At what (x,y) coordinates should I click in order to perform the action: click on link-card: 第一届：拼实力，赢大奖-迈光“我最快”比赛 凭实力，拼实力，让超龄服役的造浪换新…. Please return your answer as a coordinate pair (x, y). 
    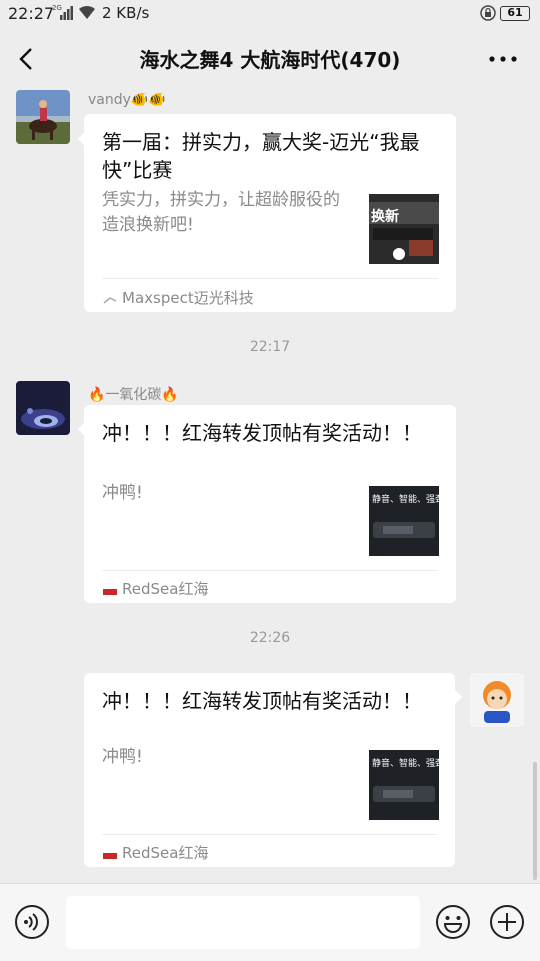
    Looking at the image, I should click on (270, 213).